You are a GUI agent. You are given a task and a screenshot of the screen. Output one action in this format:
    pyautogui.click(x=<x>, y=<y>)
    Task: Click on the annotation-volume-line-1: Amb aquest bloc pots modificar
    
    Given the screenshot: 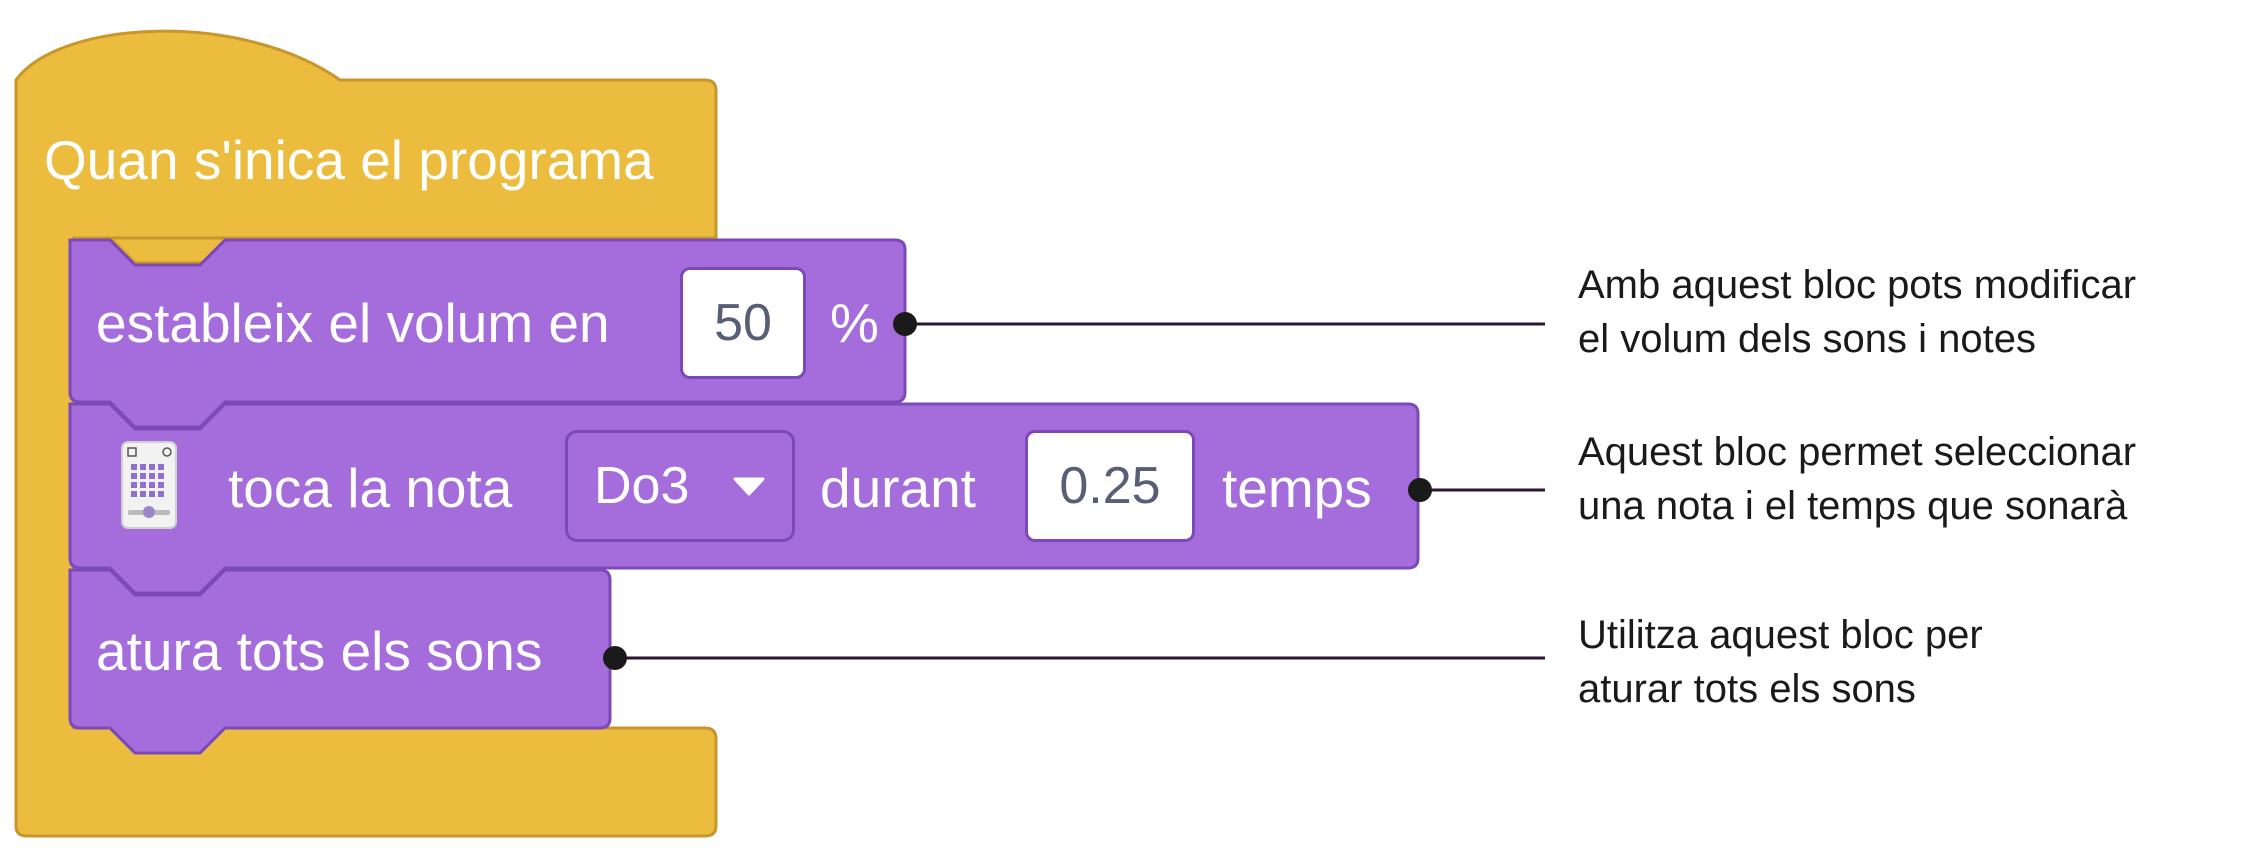 What is the action you would take?
    pyautogui.click(x=1857, y=285)
    